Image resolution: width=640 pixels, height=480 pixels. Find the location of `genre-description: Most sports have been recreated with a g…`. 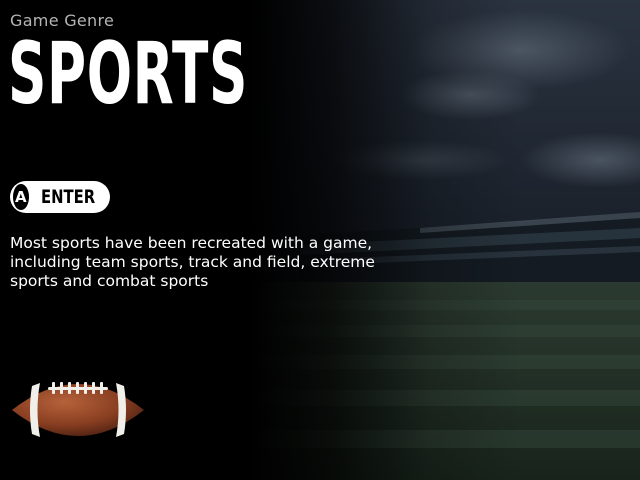

genre-description: Most sports have been recreated with a g… is located at coordinates (192, 262).